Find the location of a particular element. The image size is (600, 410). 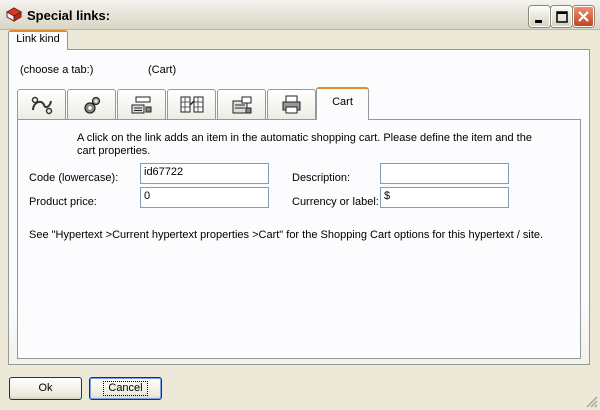

tab-grid-link is located at coordinates (191, 104).